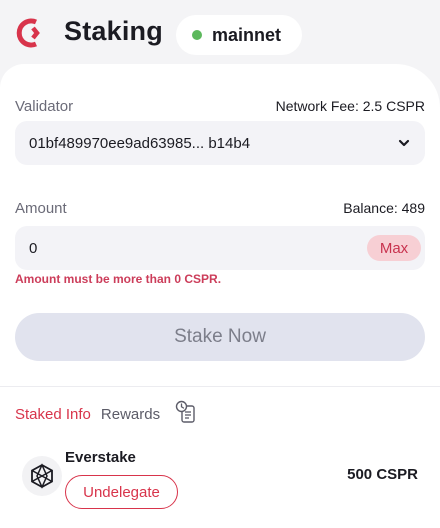 The image size is (440, 528). I want to click on max-button: Max, so click(394, 248).